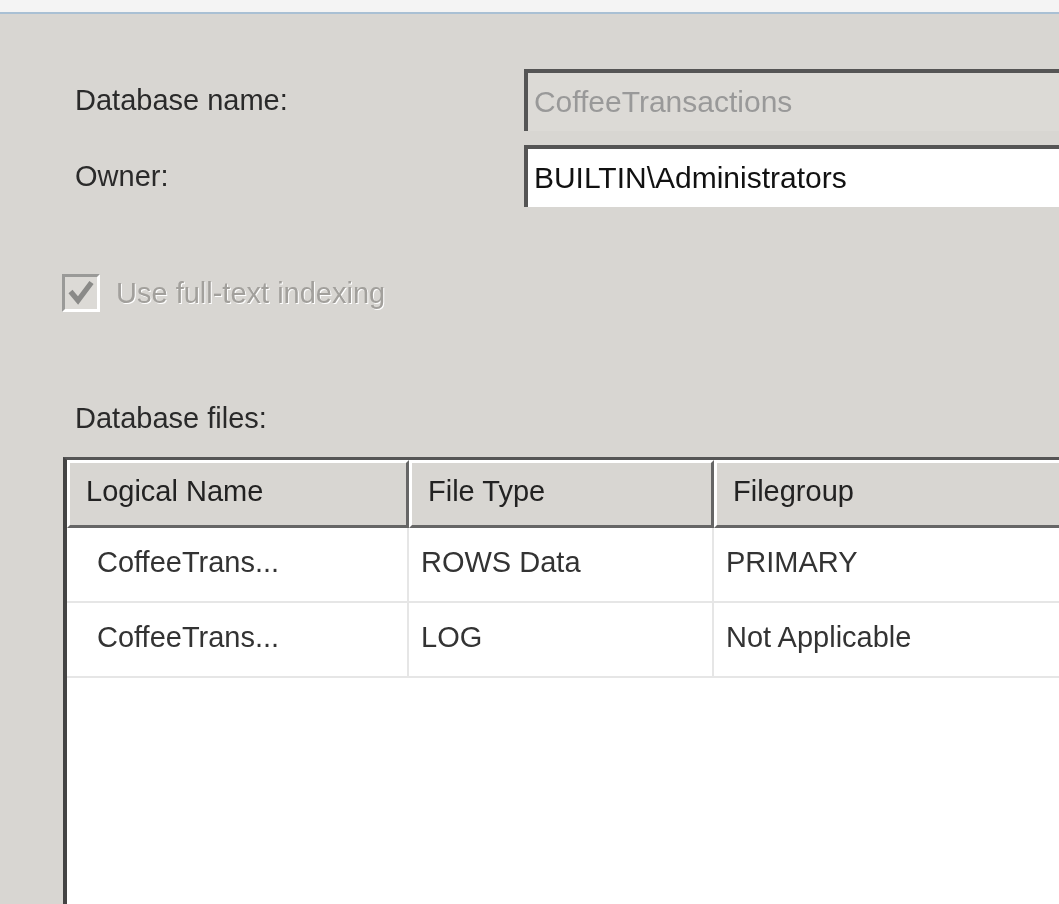 The width and height of the screenshot is (1059, 904). Describe the element at coordinates (886, 565) in the screenshot. I see `table-cell: PRIMARY` at that location.